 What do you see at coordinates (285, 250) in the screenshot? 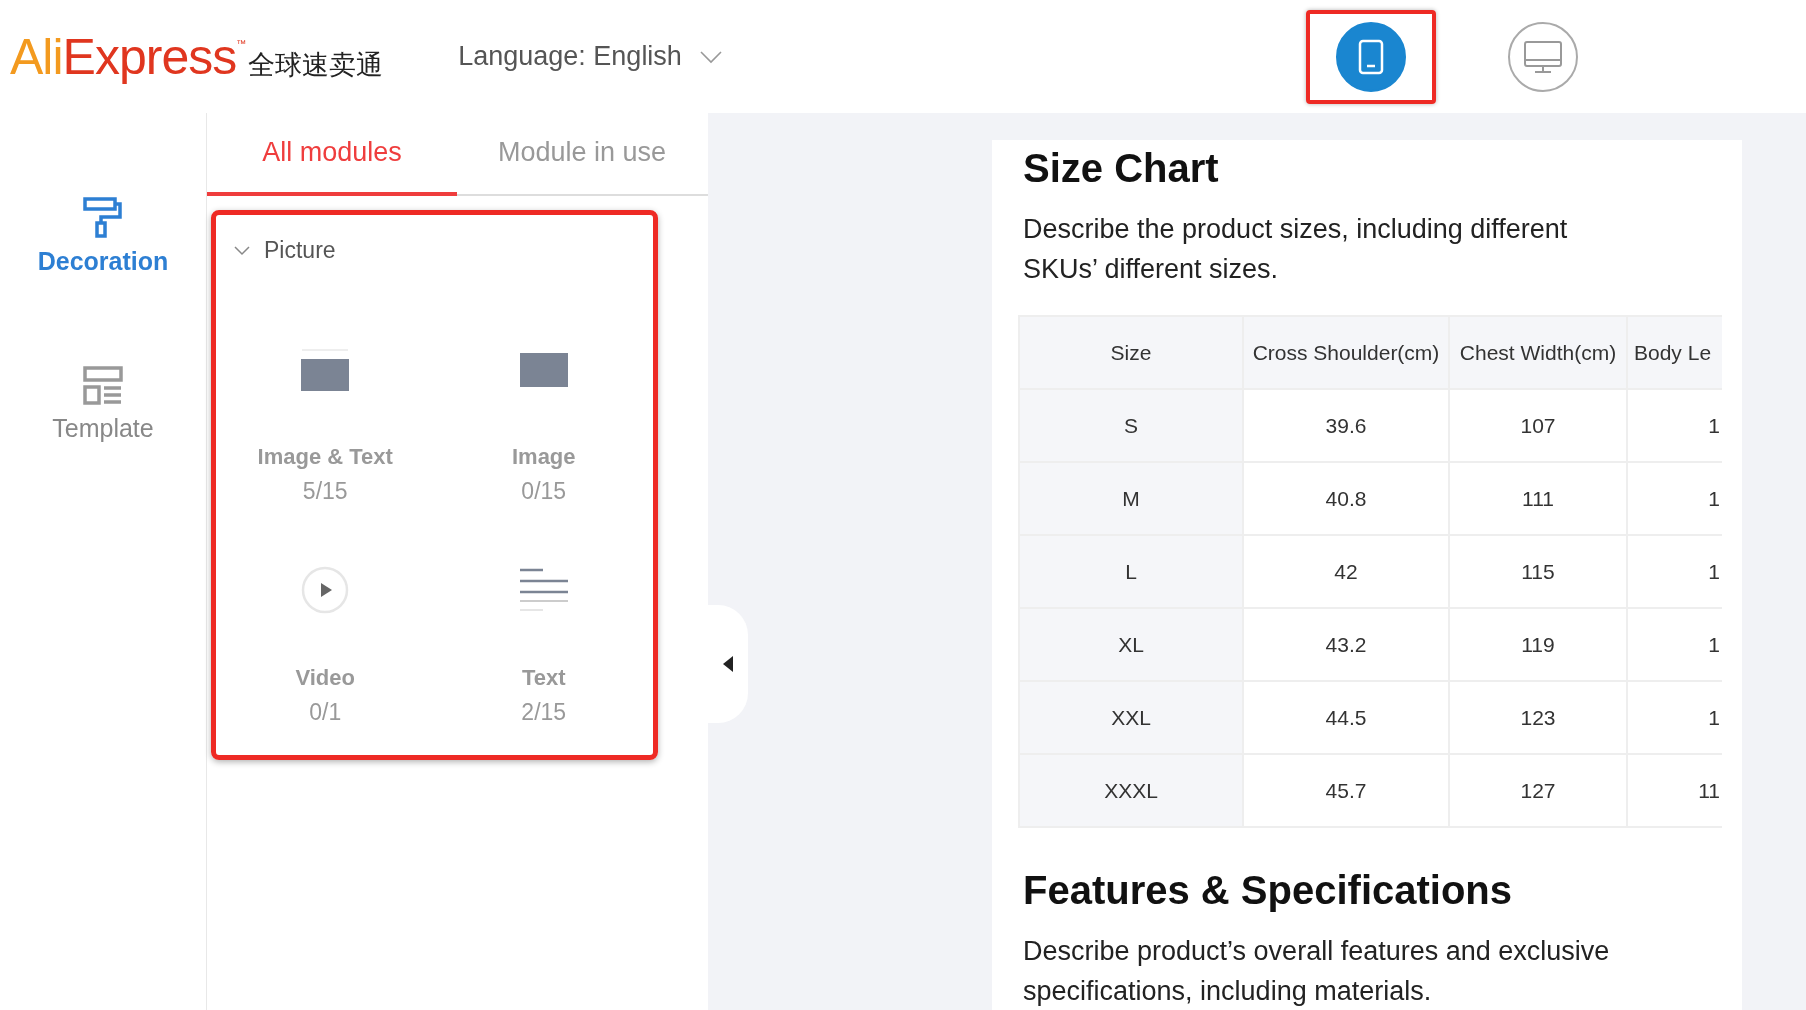
I see `group-header: Picture` at bounding box center [285, 250].